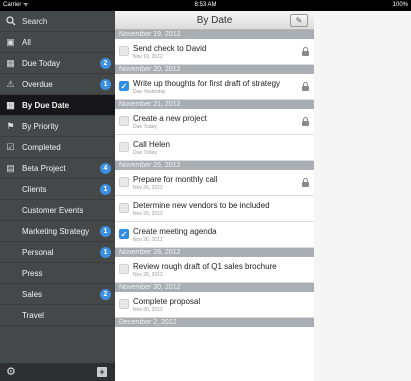 The image size is (411, 381). Describe the element at coordinates (57, 21) in the screenshot. I see `search-field: Search` at that location.